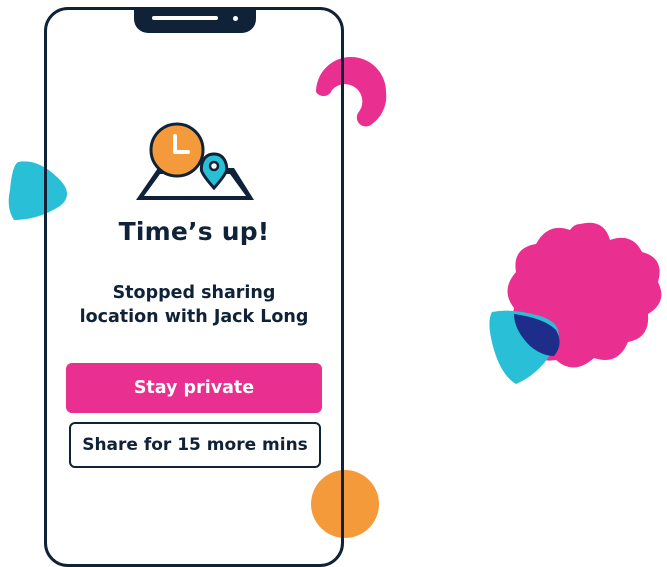 The image size is (667, 567). I want to click on clock-icon, so click(177, 150).